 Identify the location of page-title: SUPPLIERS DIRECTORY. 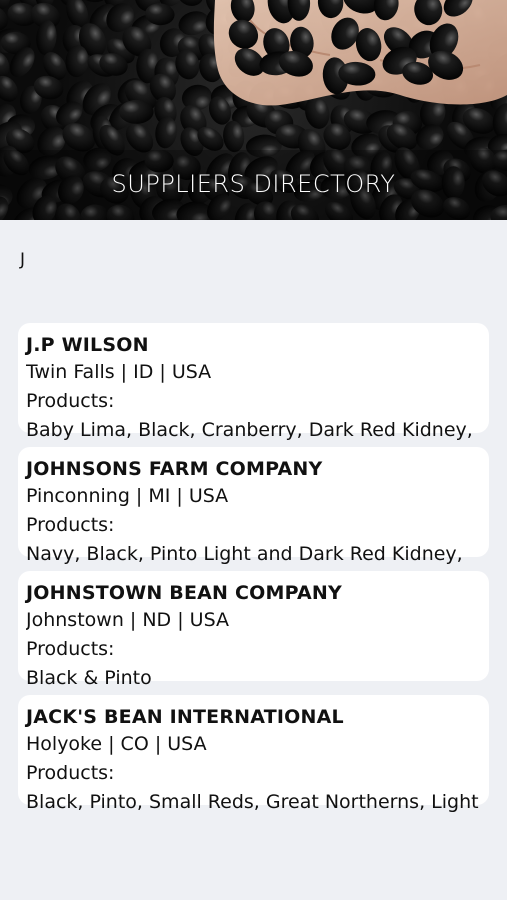
(253, 184).